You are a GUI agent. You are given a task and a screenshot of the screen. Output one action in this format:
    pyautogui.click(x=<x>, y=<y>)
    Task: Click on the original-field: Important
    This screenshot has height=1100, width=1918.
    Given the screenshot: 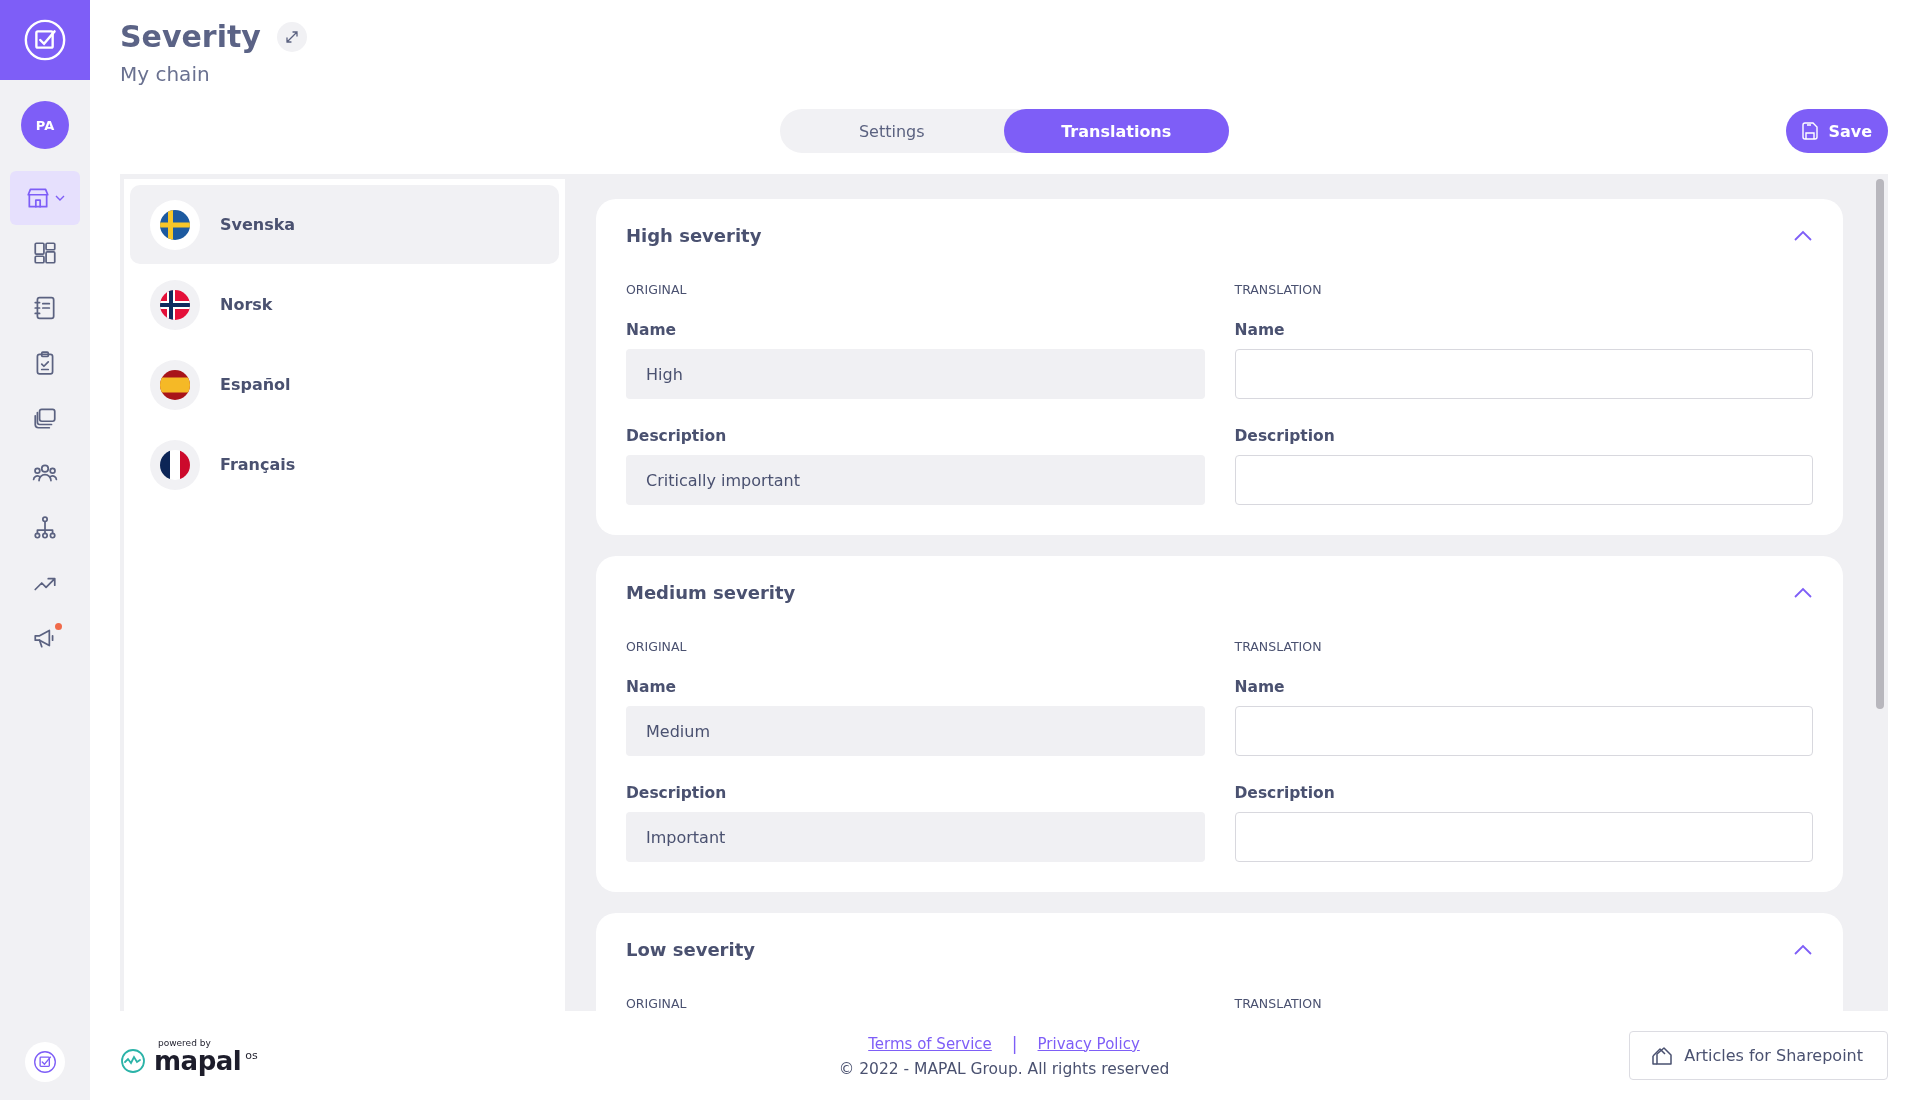 What is the action you would take?
    pyautogui.click(x=915, y=837)
    